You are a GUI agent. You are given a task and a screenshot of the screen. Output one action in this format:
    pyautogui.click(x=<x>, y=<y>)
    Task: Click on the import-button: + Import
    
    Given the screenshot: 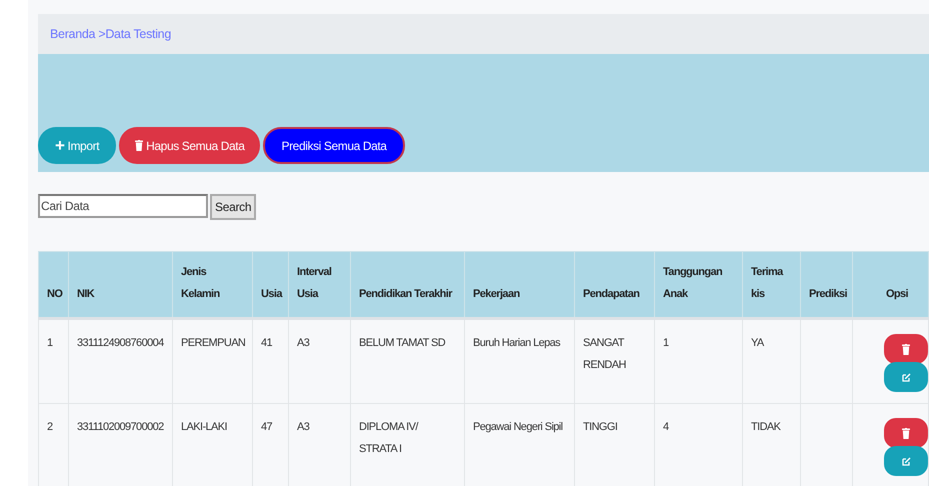 What is the action you would take?
    pyautogui.click(x=77, y=145)
    